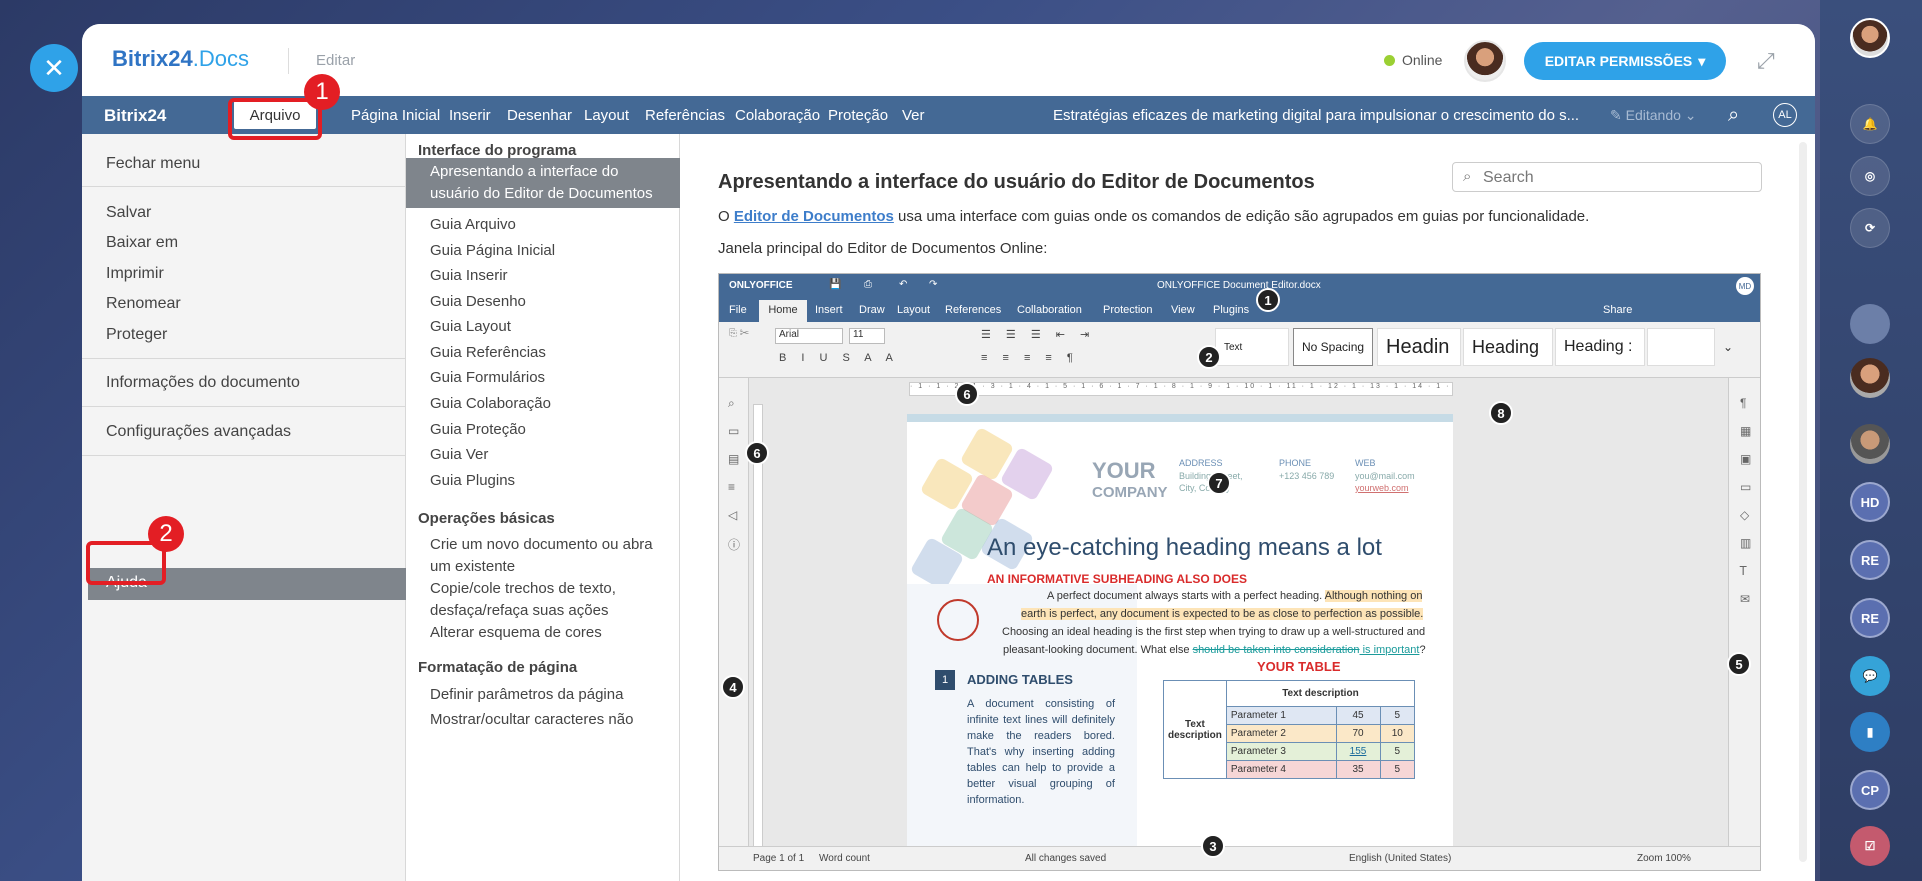 This screenshot has width=1922, height=881. I want to click on toc-section-interface: Interface do programa, so click(497, 150).